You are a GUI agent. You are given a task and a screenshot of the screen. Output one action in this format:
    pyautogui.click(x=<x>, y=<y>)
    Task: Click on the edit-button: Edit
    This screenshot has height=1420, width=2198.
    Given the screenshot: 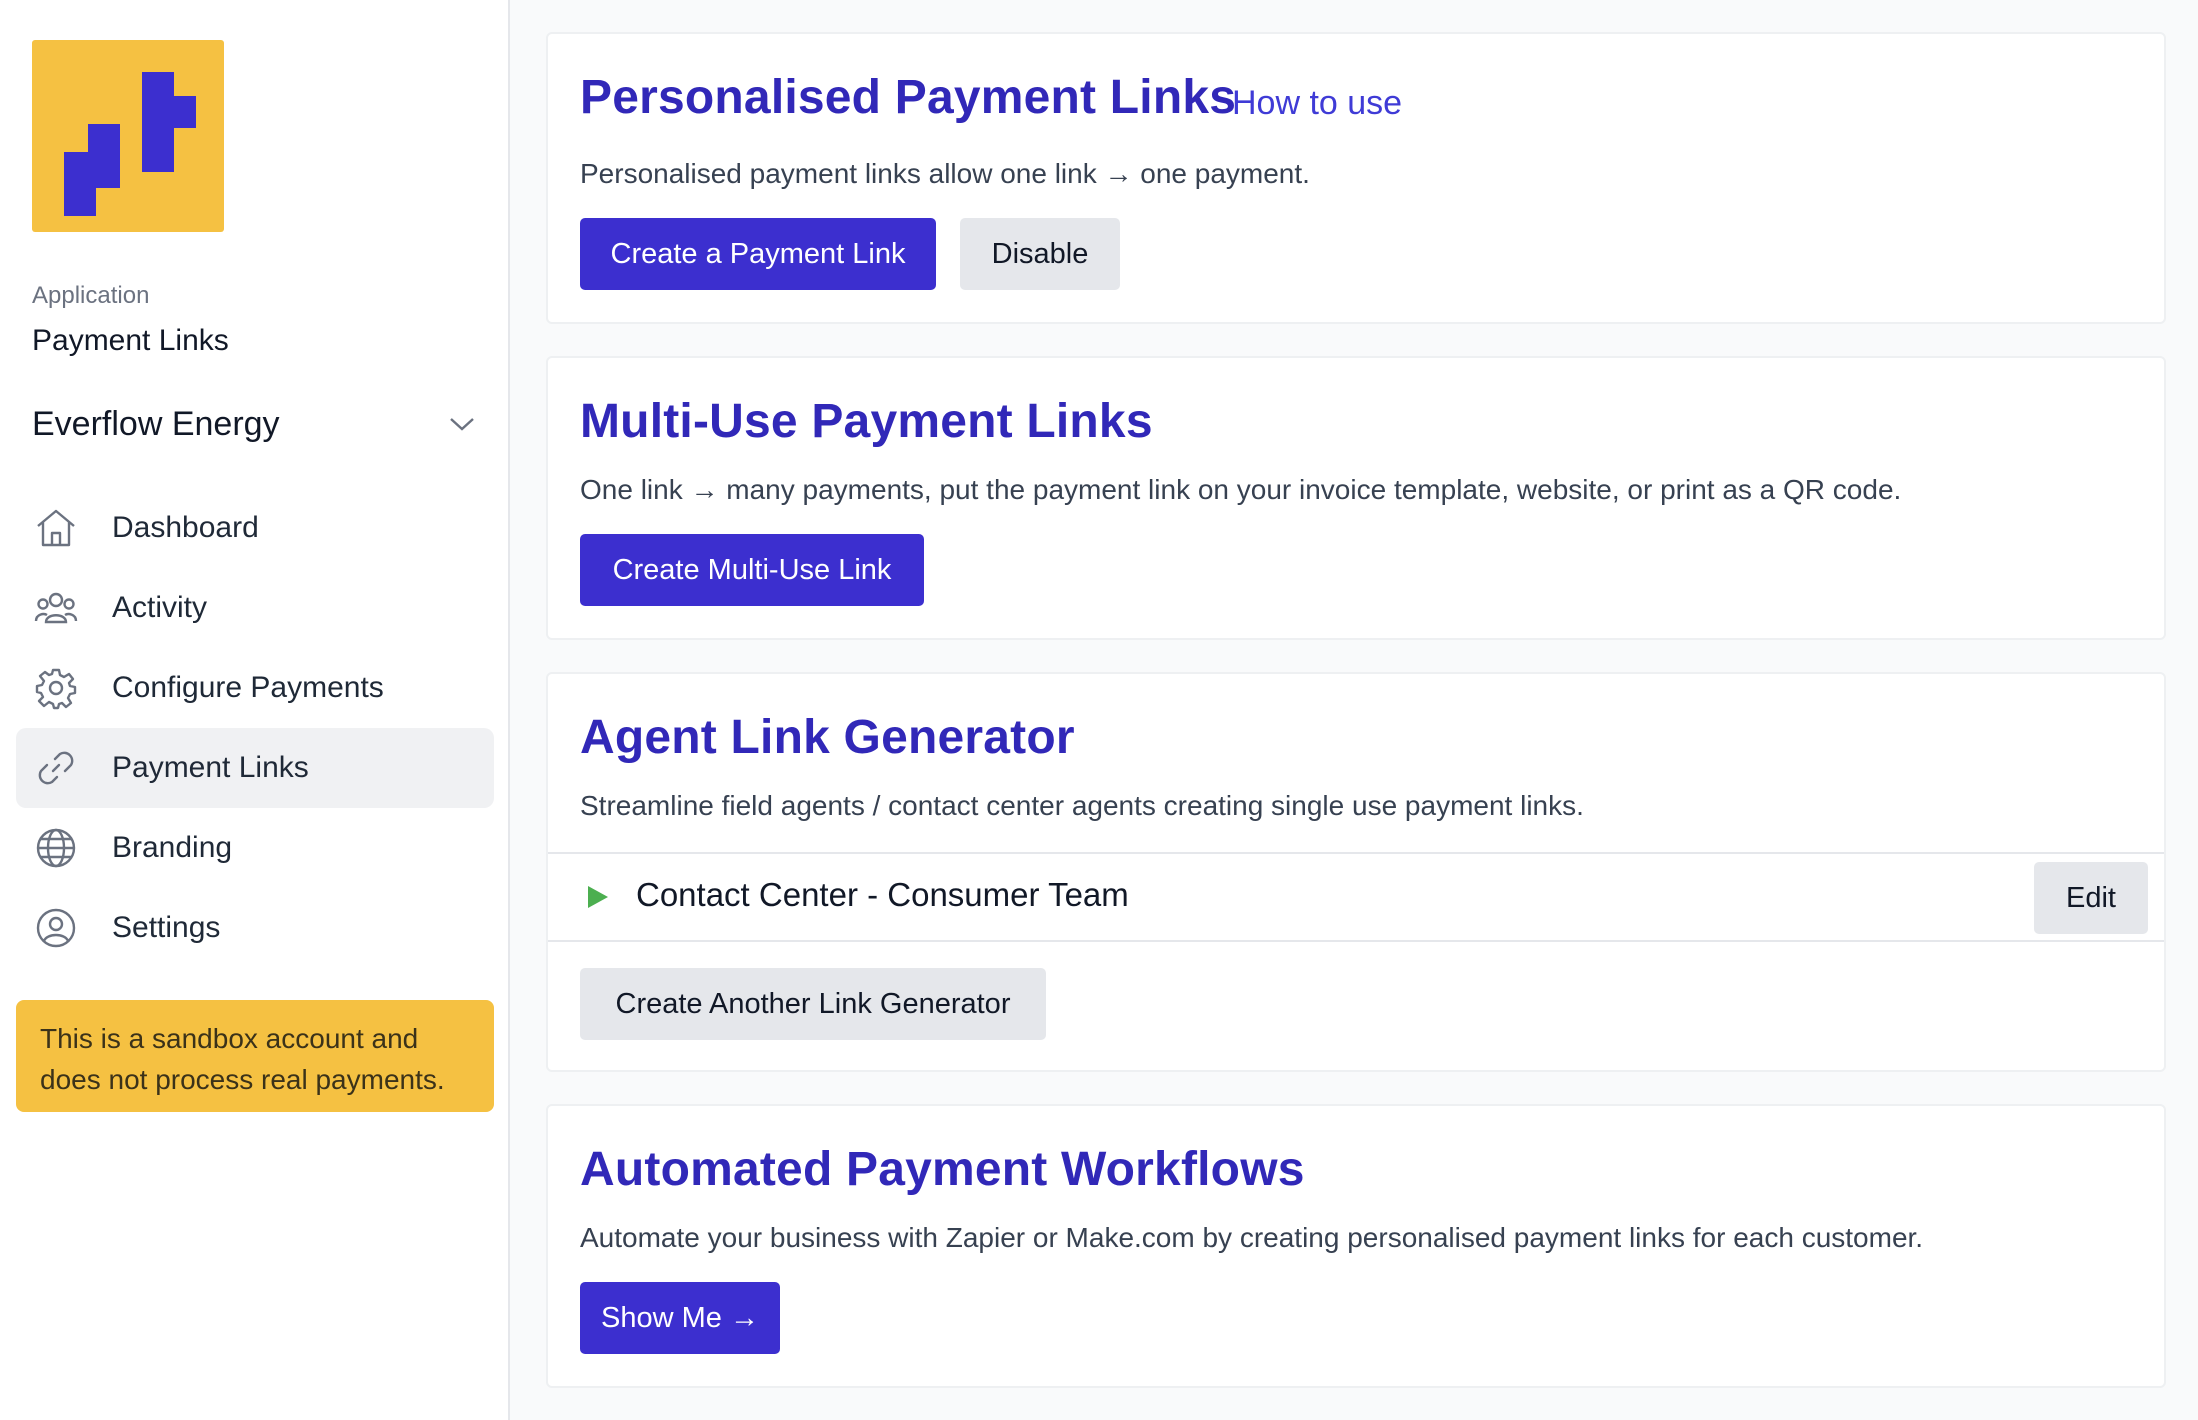 What is the action you would take?
    pyautogui.click(x=2091, y=898)
    